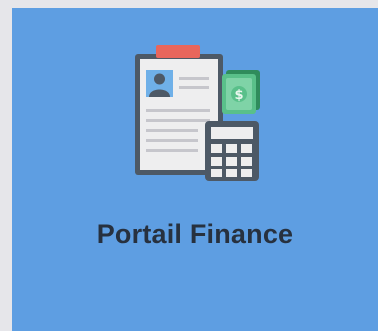 The width and height of the screenshot is (378, 331). Describe the element at coordinates (197, 113) in the screenshot. I see `finance-document-calculator-icon: $` at that location.